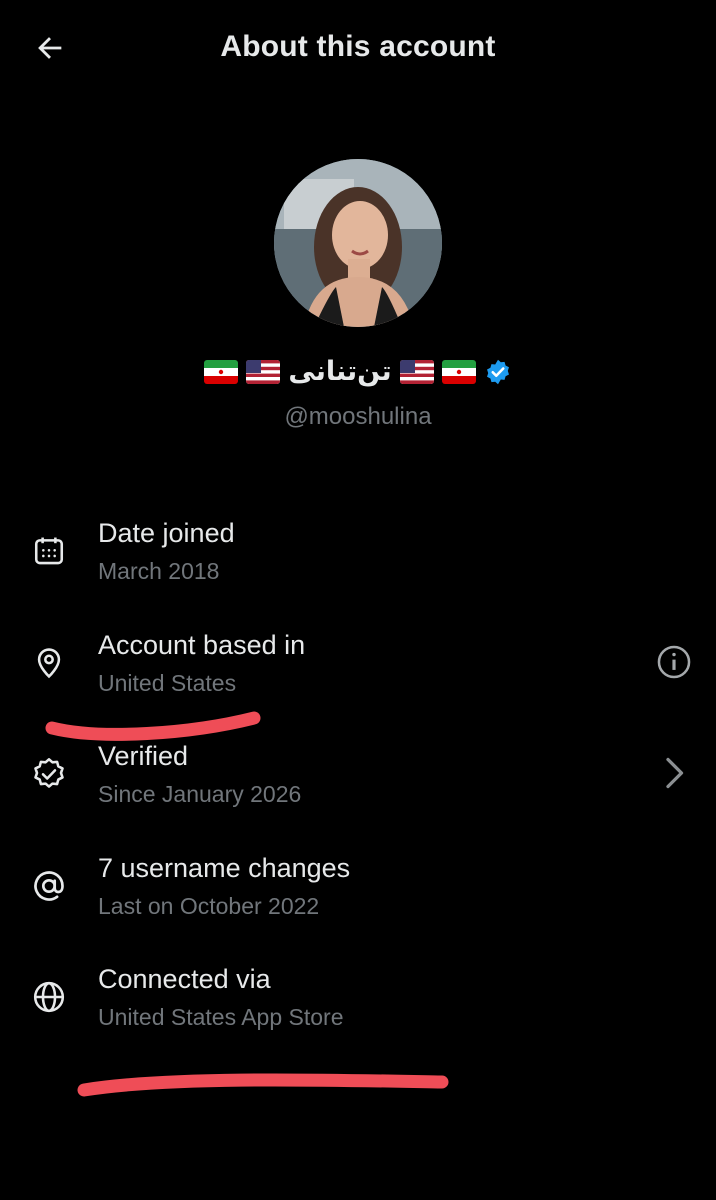 This screenshot has height=1200, width=716. Describe the element at coordinates (340, 371) in the screenshot. I see `display-name-text: تن‌تنانی` at that location.